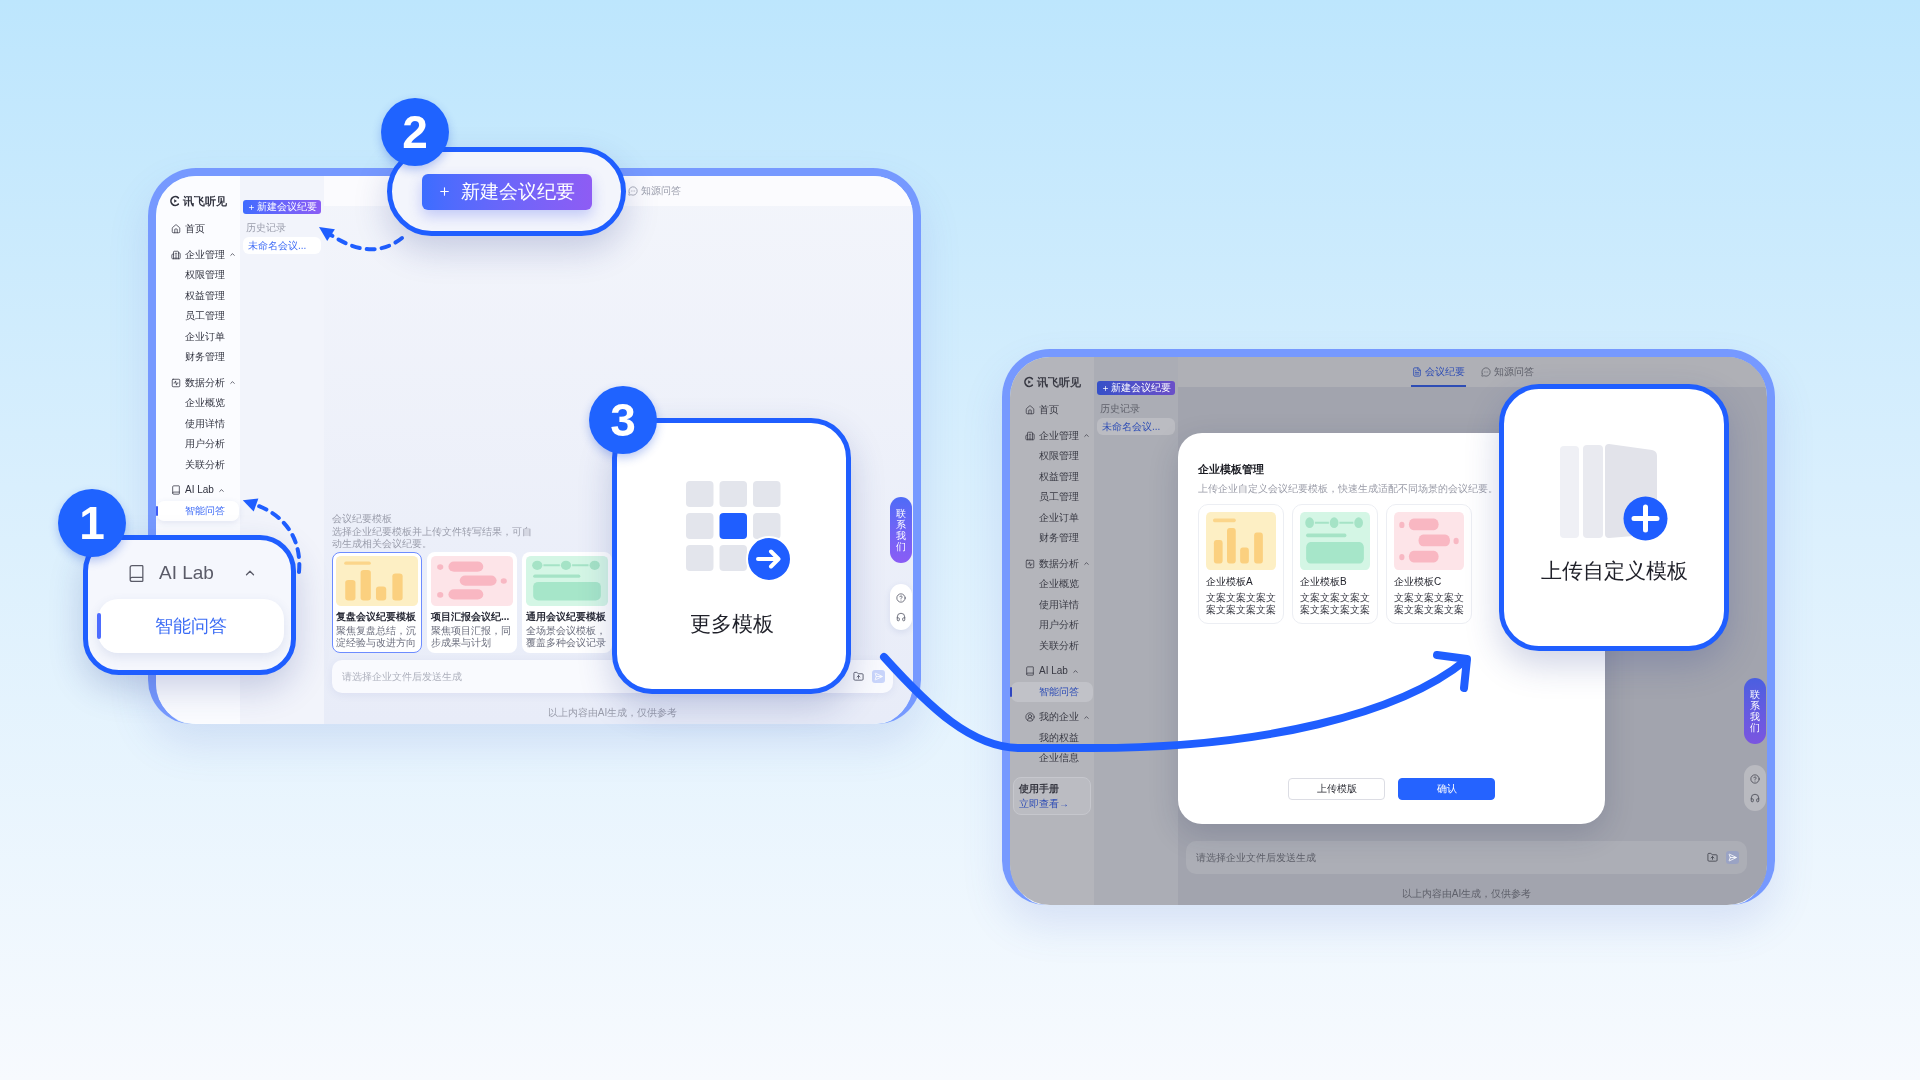  What do you see at coordinates (1052, 717) in the screenshot?
I see `nav-group: 我的企业` at bounding box center [1052, 717].